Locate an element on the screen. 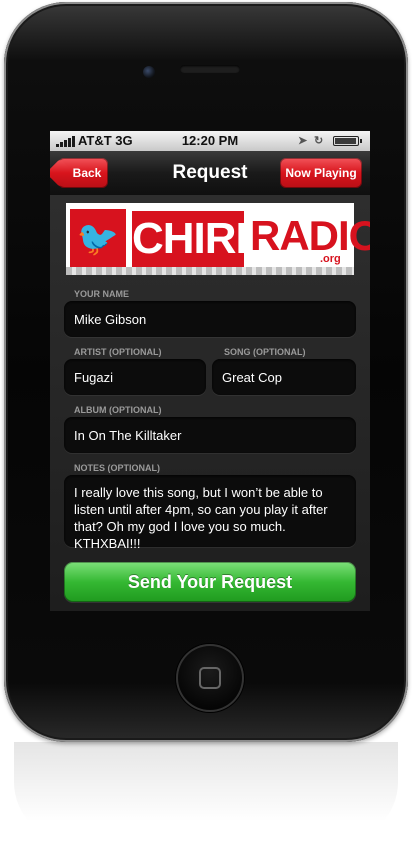  city-skyline is located at coordinates (210, 271).